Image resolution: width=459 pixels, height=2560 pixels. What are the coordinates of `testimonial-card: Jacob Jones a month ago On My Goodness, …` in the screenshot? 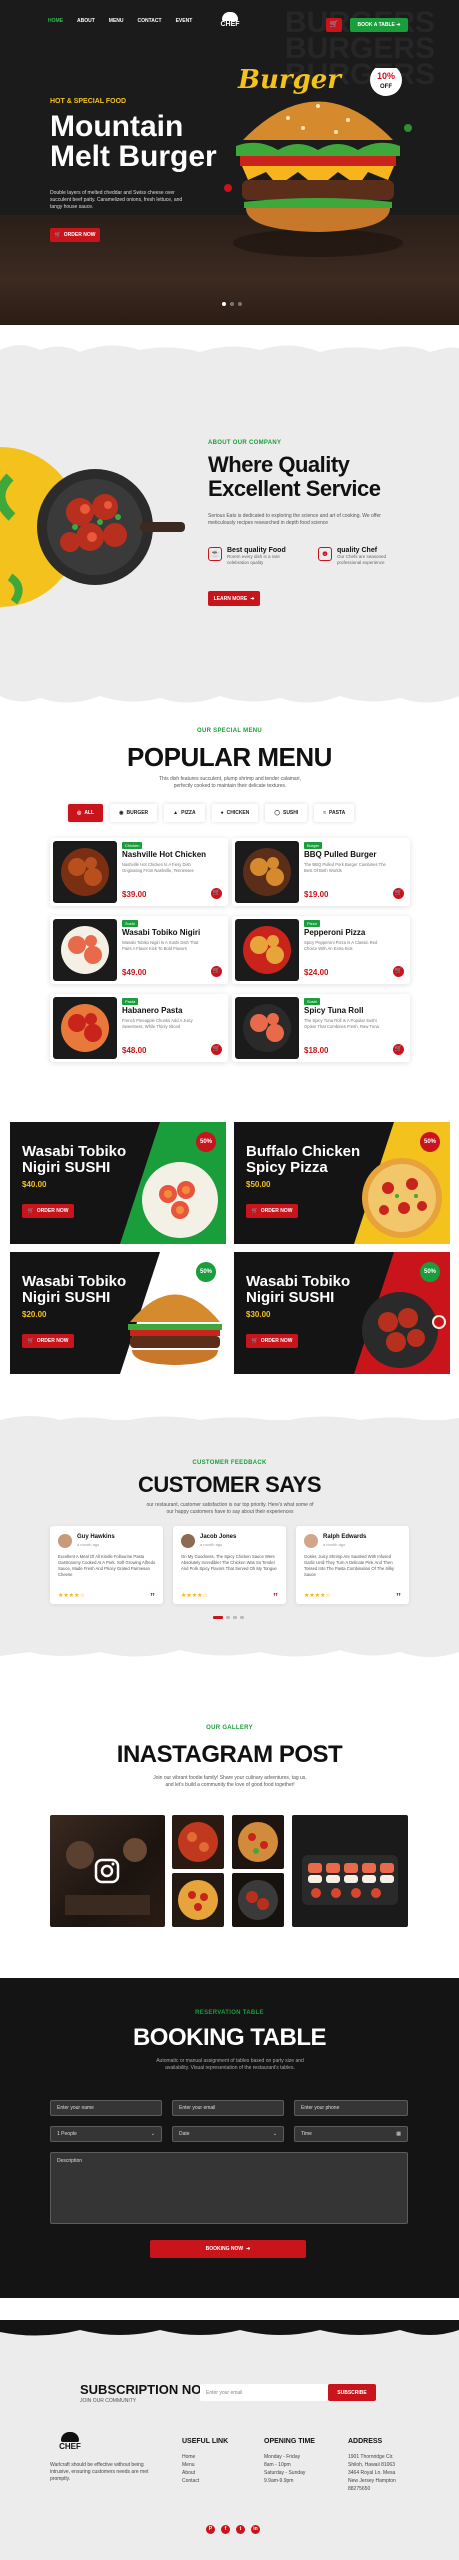 It's located at (229, 1565).